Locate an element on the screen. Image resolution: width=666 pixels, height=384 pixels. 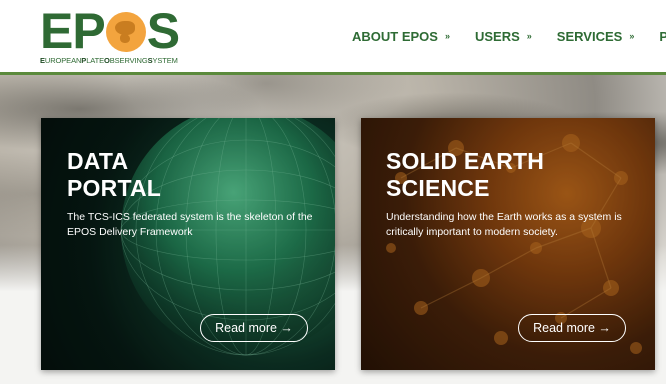
card-title-line: SCIENCE is located at coordinates (438, 188).